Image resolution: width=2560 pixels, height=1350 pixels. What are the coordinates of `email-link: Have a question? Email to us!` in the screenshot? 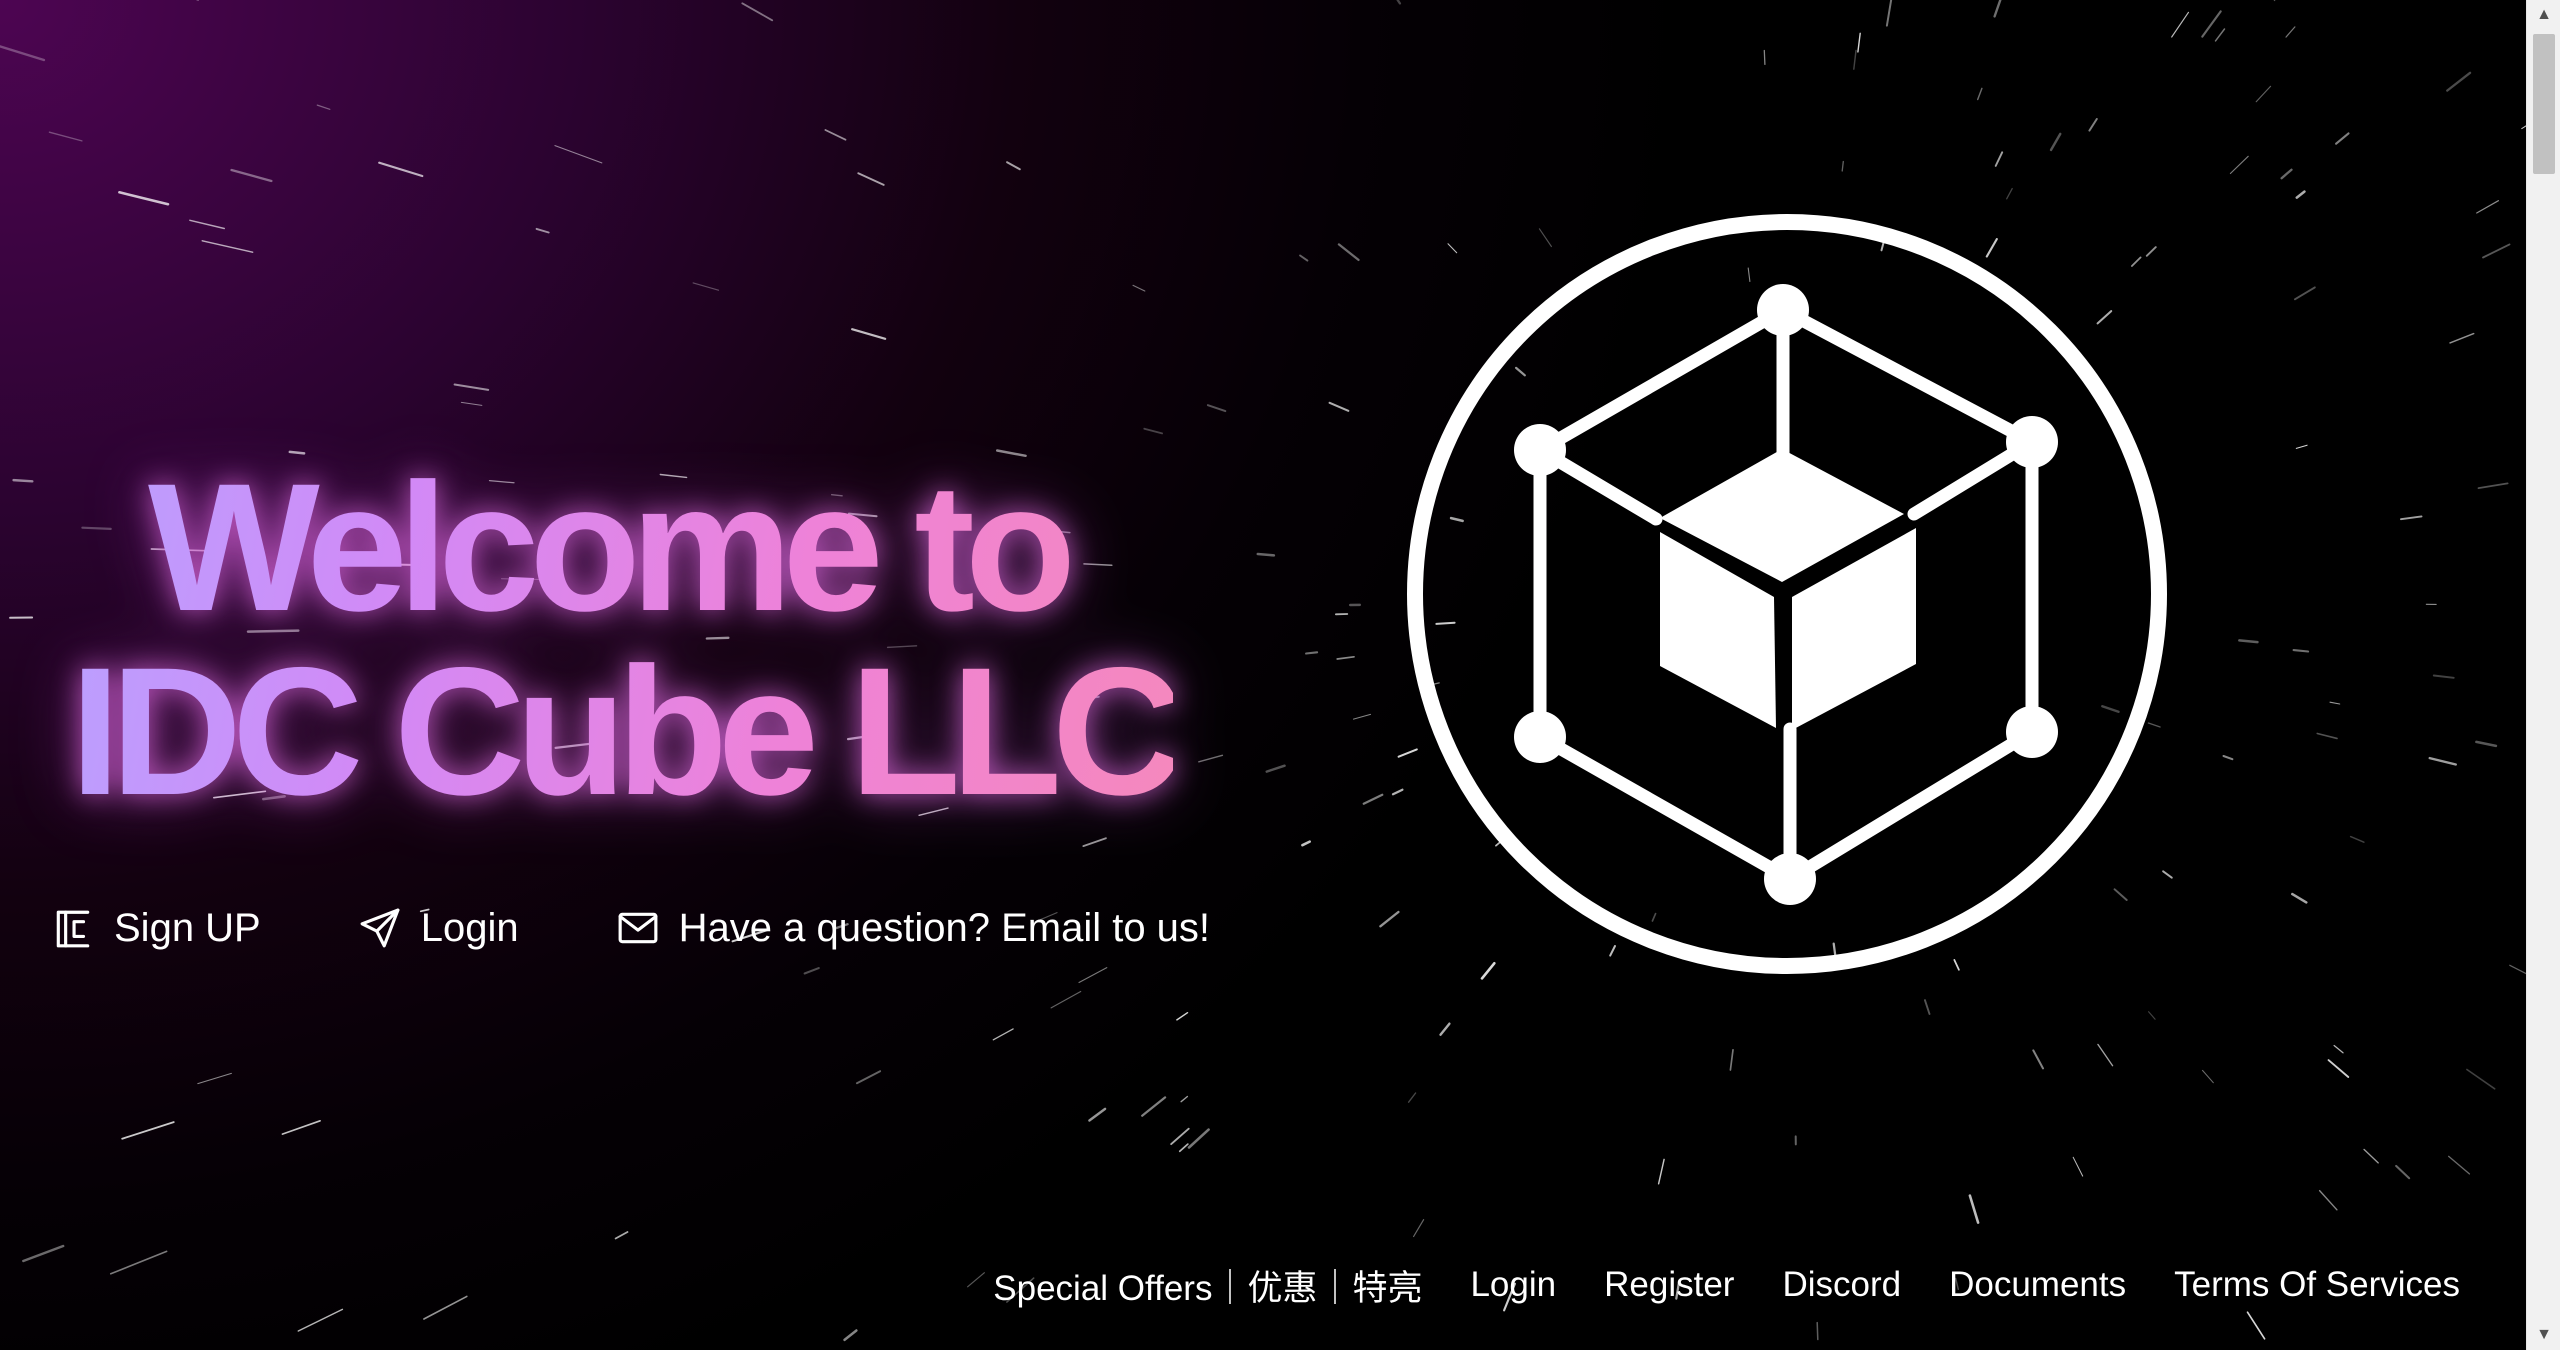 It's located at (913, 928).